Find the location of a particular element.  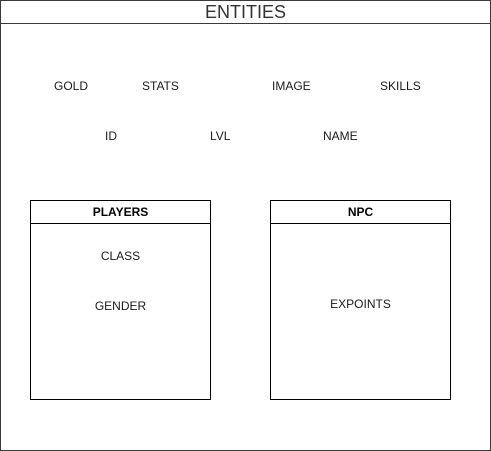

players-title: PLAYERS is located at coordinates (120, 212).